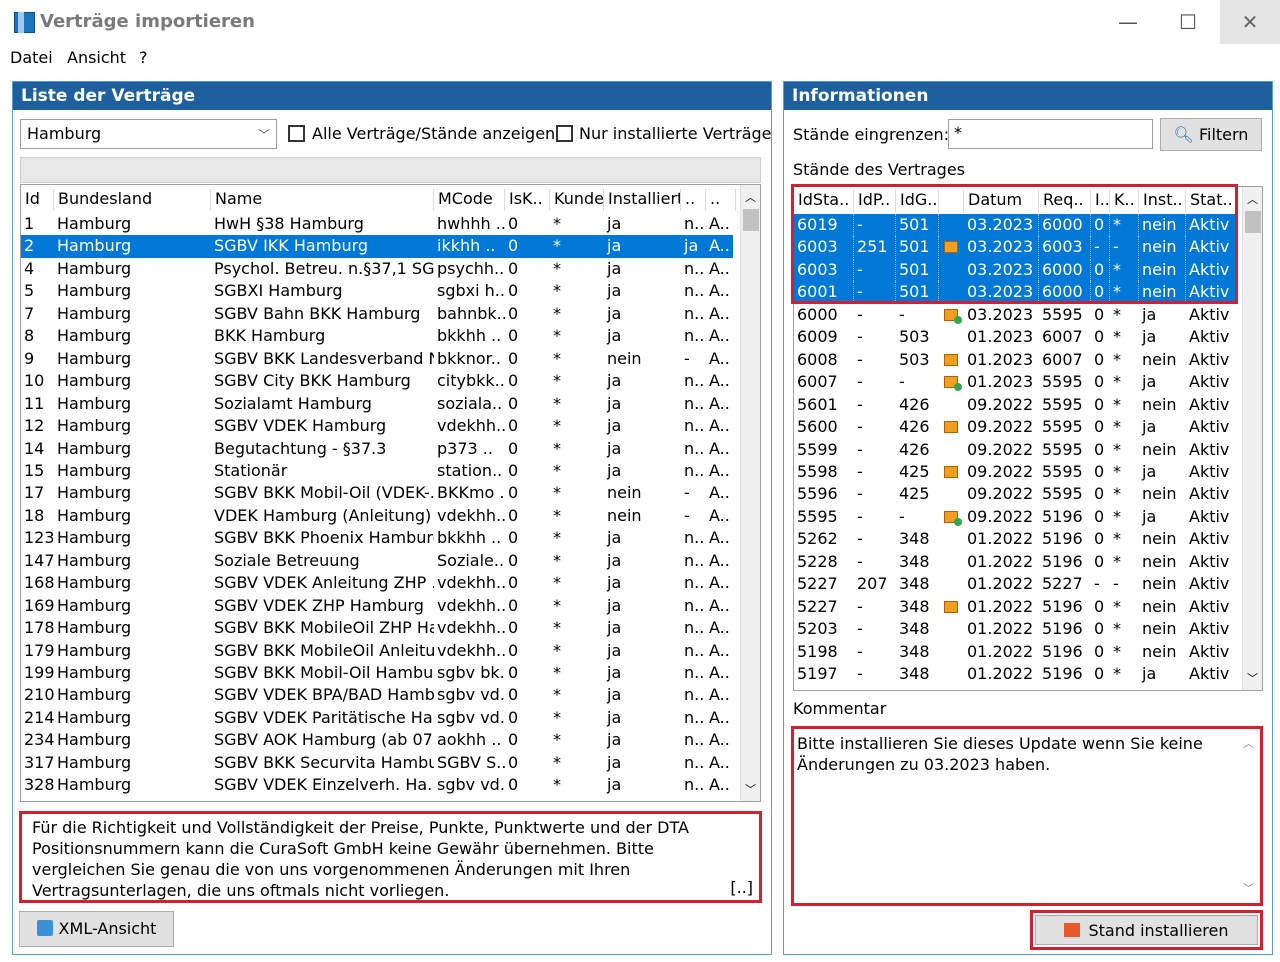 This screenshot has height=962, width=1280. I want to click on column-header: IdG.., so click(917, 201).